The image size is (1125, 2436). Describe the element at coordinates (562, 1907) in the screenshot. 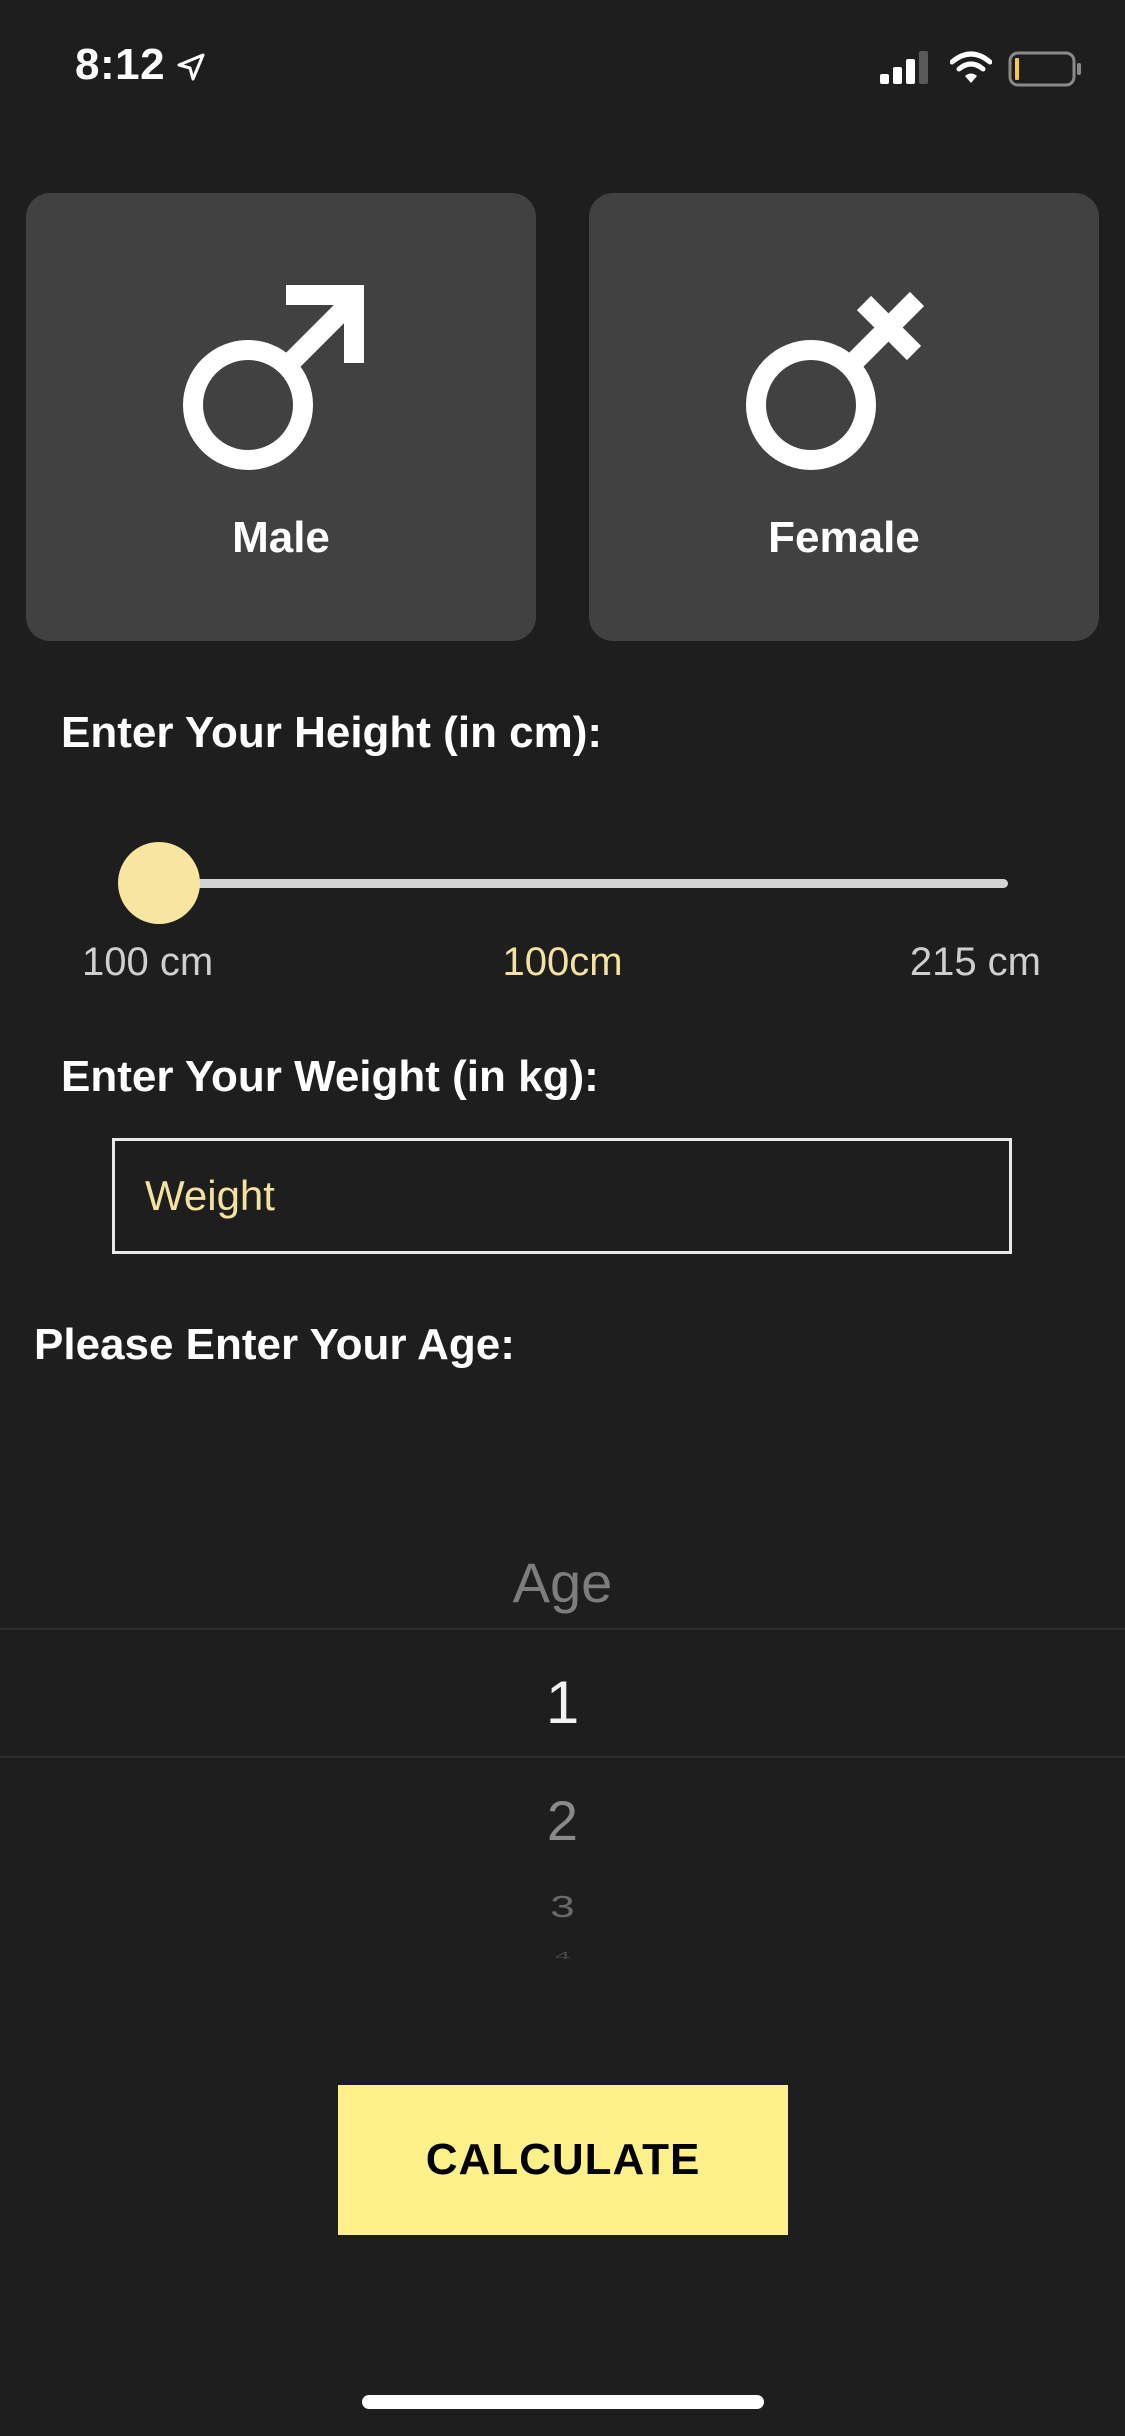

I see `age-option: 3` at that location.